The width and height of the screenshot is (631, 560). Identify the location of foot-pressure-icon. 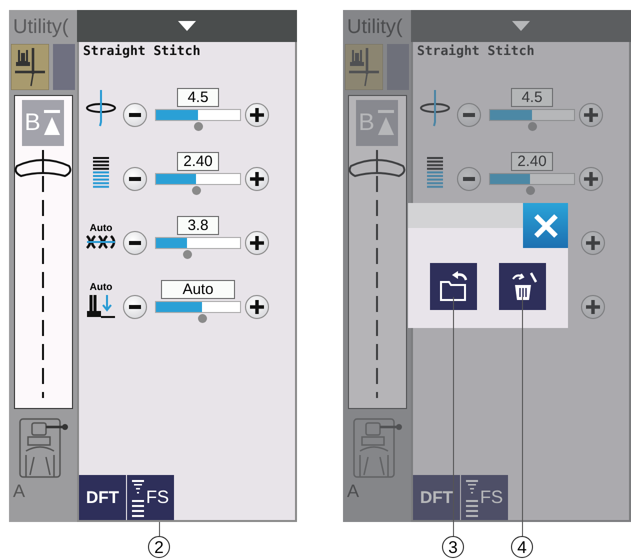
(101, 305).